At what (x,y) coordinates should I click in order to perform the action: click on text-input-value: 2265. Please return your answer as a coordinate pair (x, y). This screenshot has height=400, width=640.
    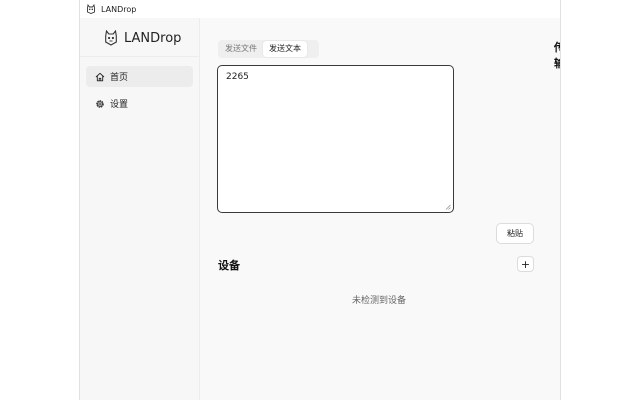
    Looking at the image, I should click on (237, 77).